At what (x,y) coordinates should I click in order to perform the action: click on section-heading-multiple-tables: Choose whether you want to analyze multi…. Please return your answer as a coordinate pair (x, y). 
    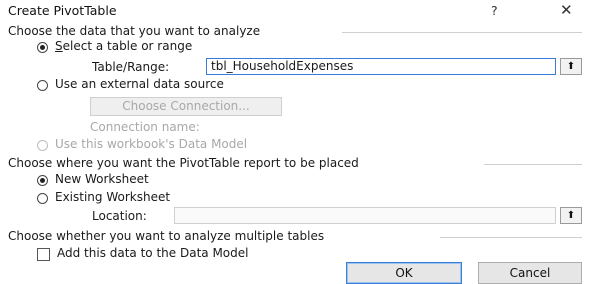
    Looking at the image, I should click on (166, 236).